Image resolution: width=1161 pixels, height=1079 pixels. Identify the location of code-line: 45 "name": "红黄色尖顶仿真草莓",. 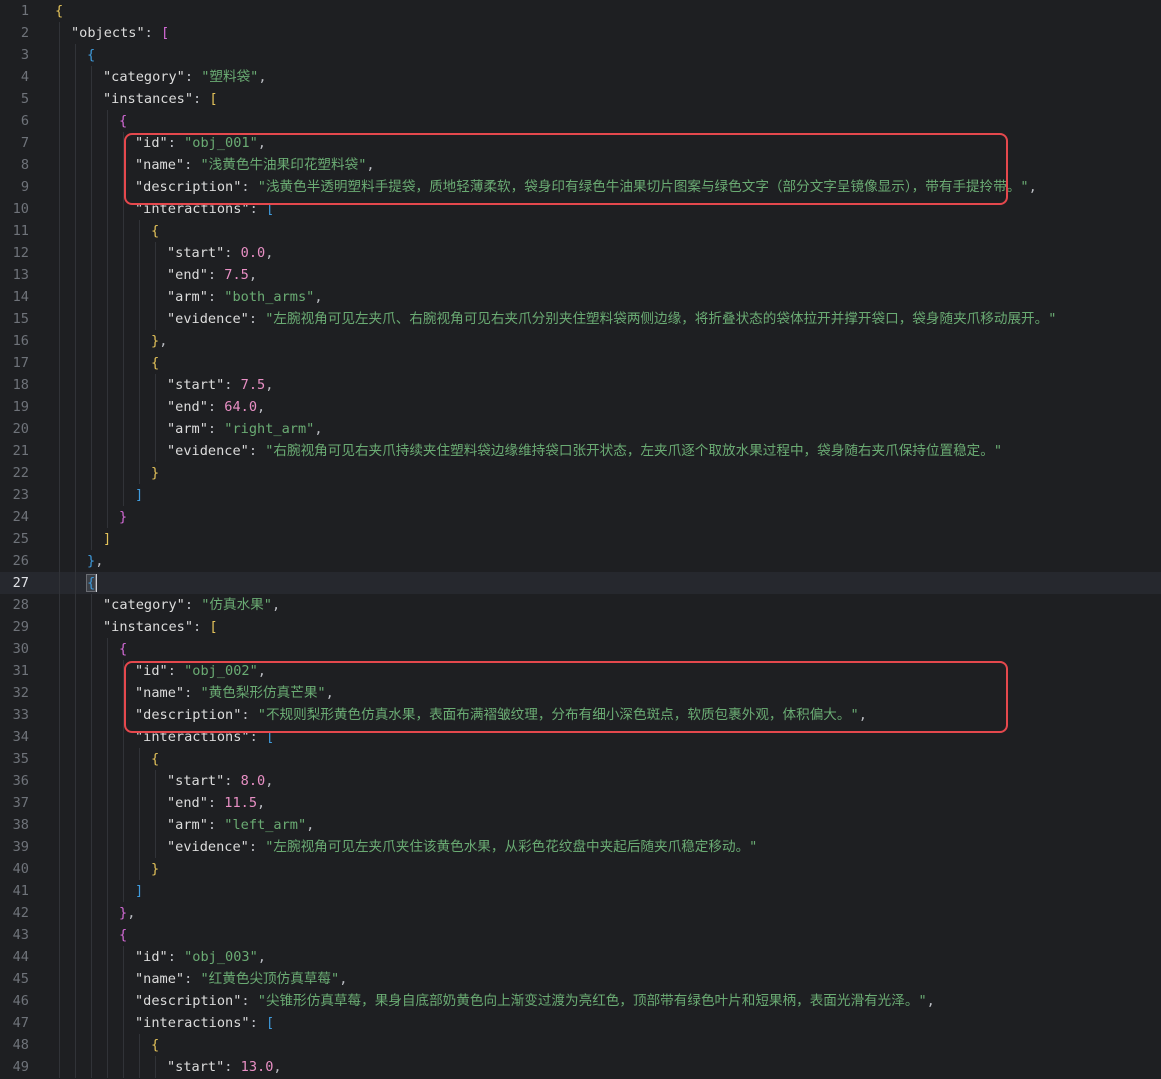
(580, 979).